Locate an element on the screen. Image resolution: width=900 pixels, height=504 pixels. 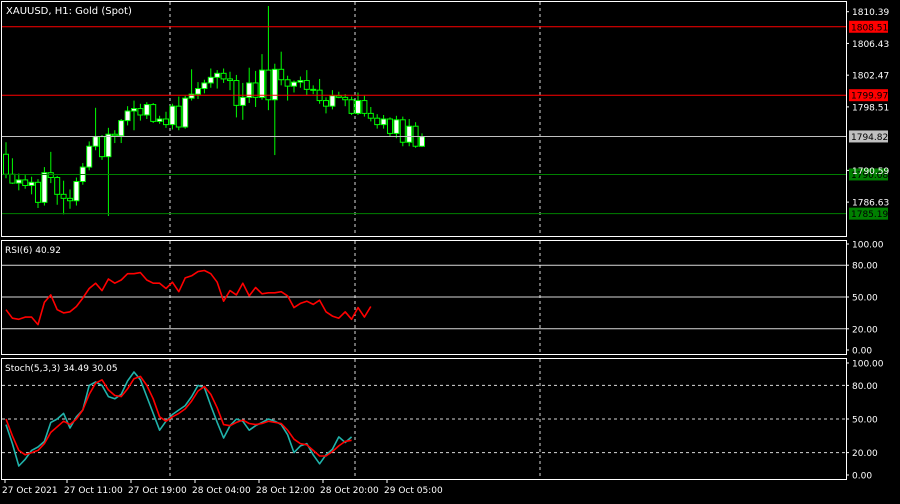
price-tick-label: 1806.43 is located at coordinates (870, 45).